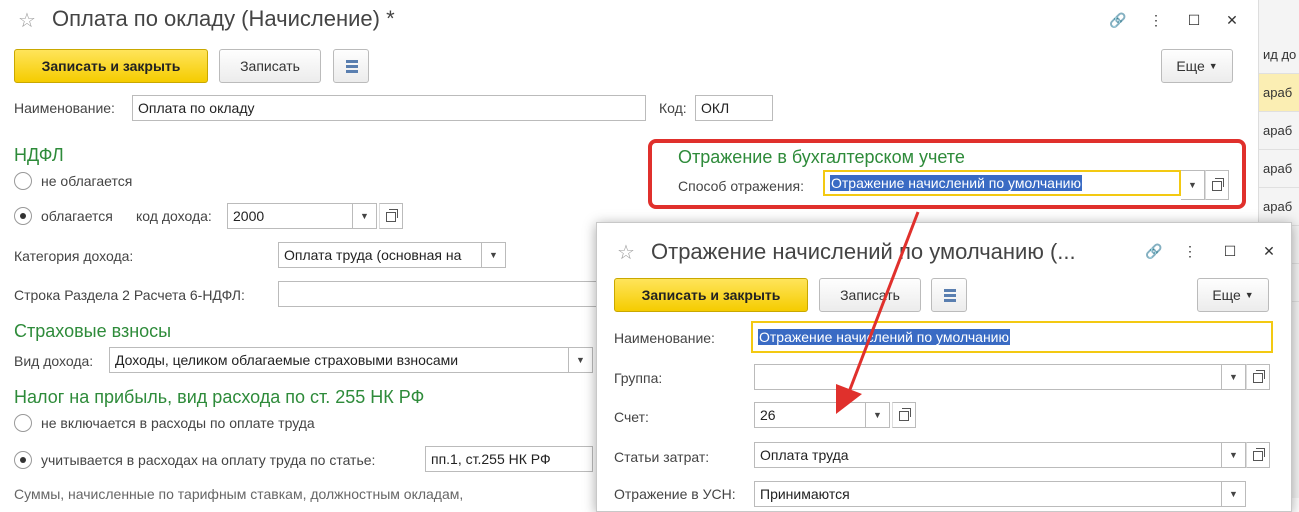 This screenshot has width=1299, height=512. Describe the element at coordinates (883, 302) in the screenshot. I see `annotation-arrow-line` at that location.